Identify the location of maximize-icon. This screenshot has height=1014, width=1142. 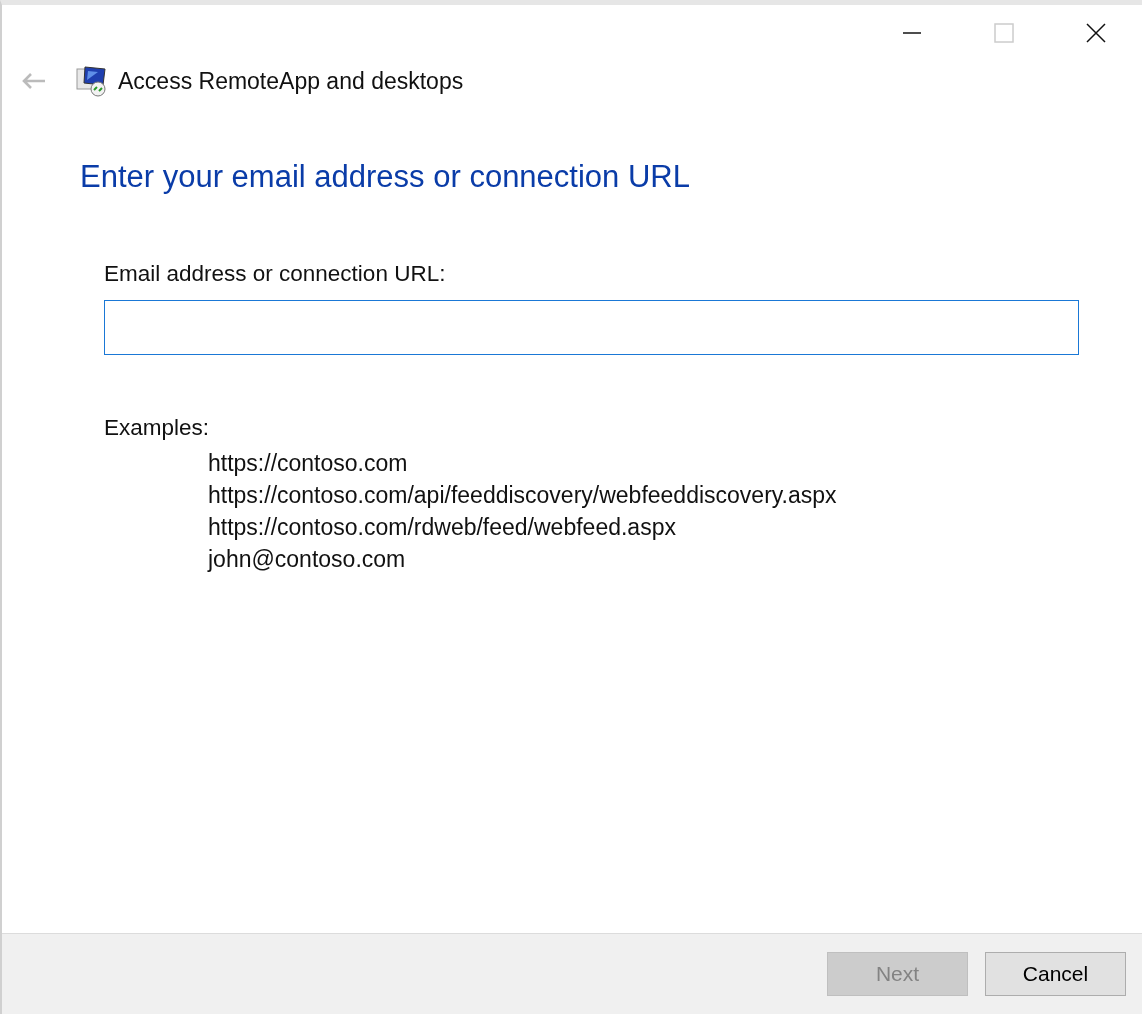
(1004, 33).